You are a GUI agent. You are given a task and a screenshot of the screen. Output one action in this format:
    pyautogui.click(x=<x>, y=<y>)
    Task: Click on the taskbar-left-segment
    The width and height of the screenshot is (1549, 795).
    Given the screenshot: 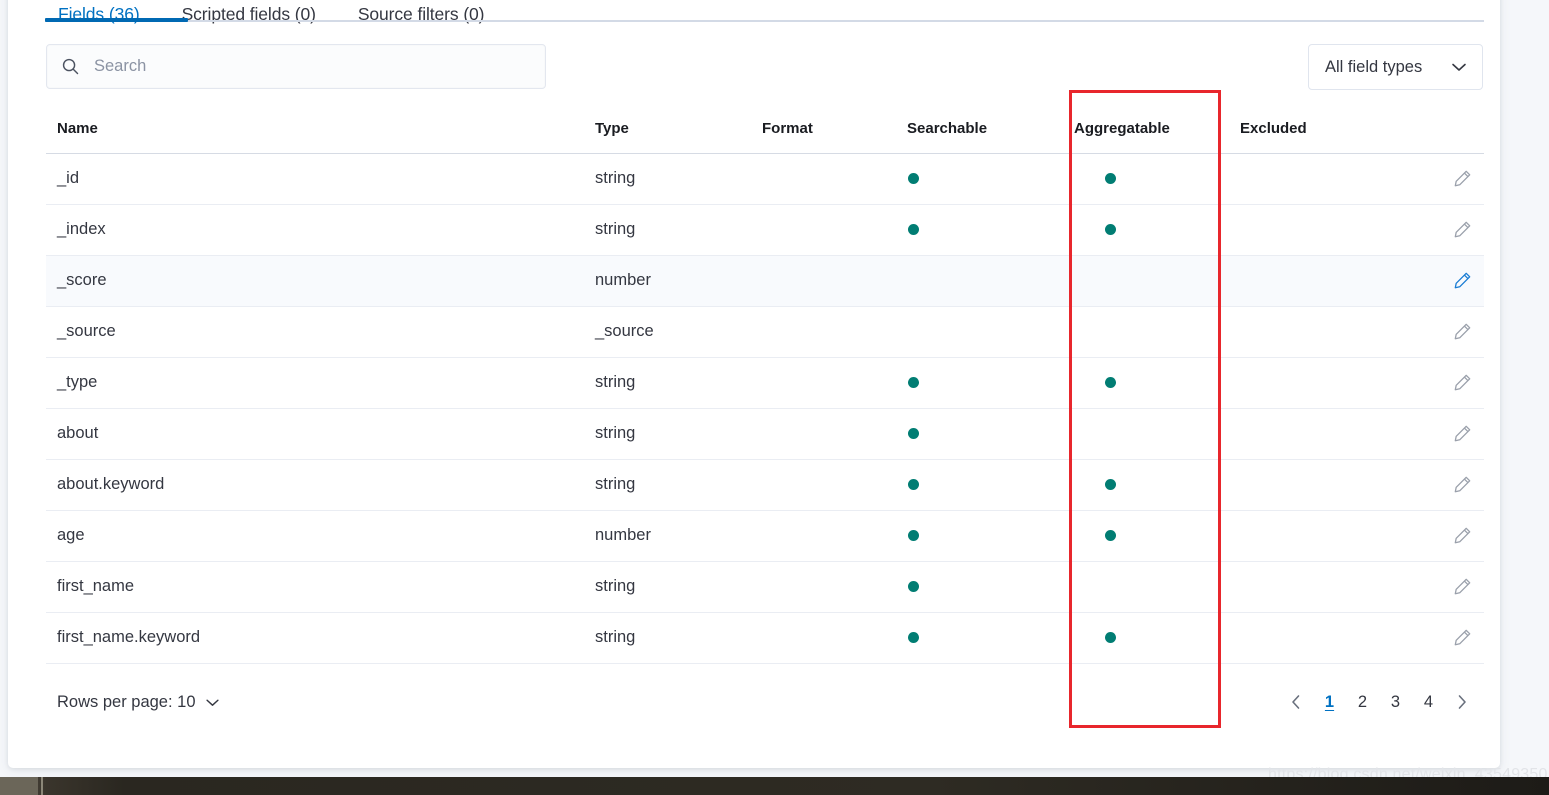 What is the action you would take?
    pyautogui.click(x=19, y=786)
    